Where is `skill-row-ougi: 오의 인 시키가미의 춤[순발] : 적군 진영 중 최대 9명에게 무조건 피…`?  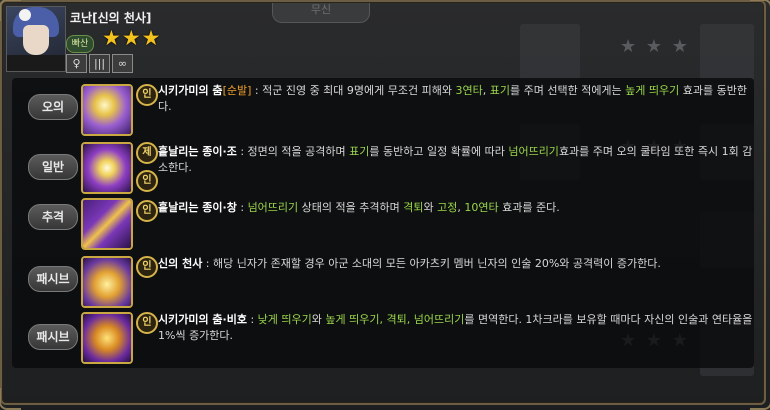 skill-row-ougi: 오의 인 시키가미의 춤[순발] : 적군 진영 중 최대 9명에게 무조건 피… is located at coordinates (385, 110).